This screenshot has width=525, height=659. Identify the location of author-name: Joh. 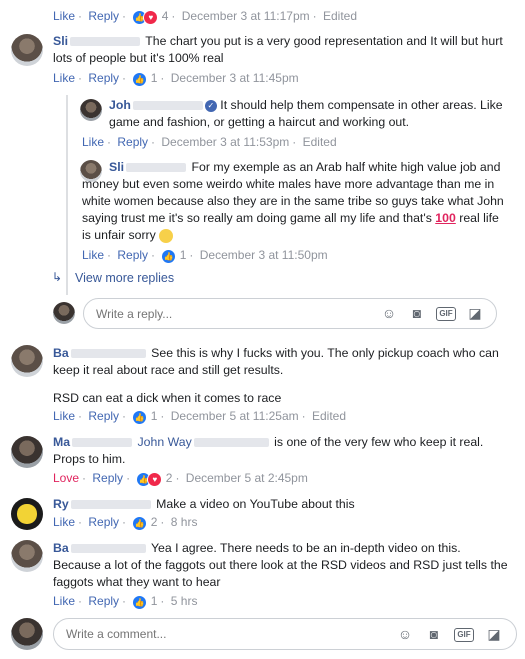
(120, 105).